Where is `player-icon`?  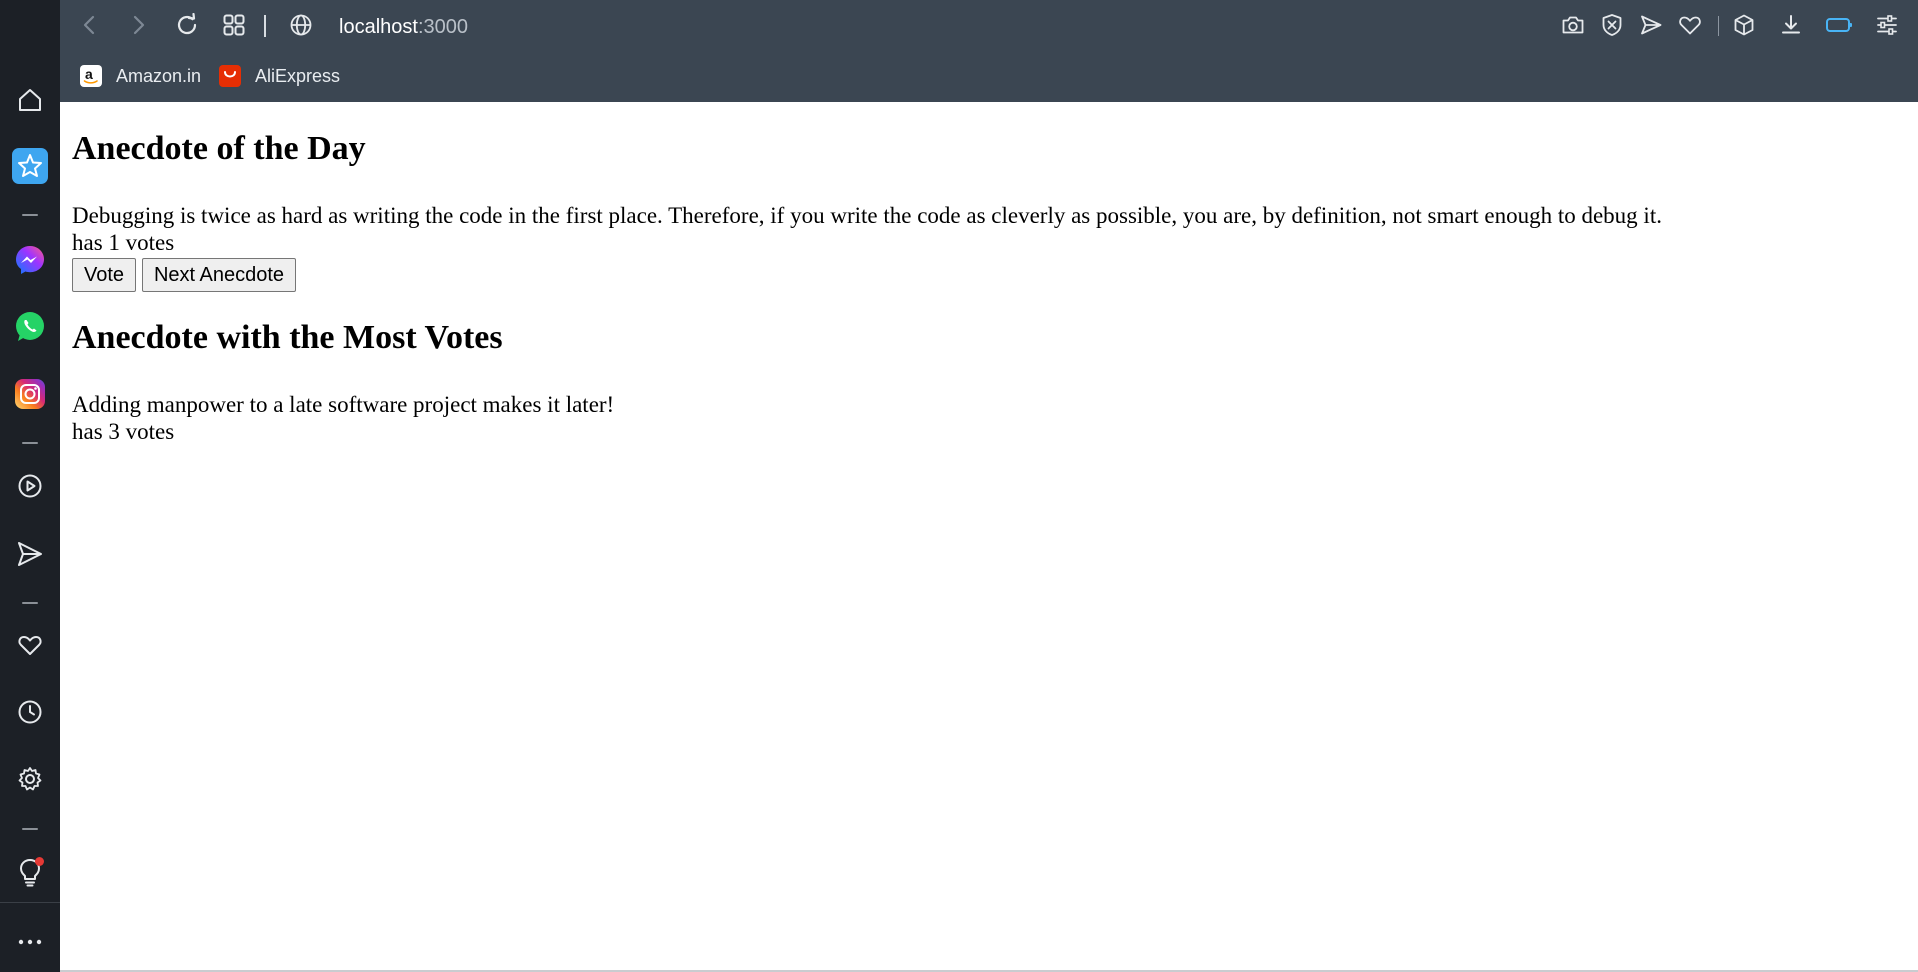 player-icon is located at coordinates (30, 488).